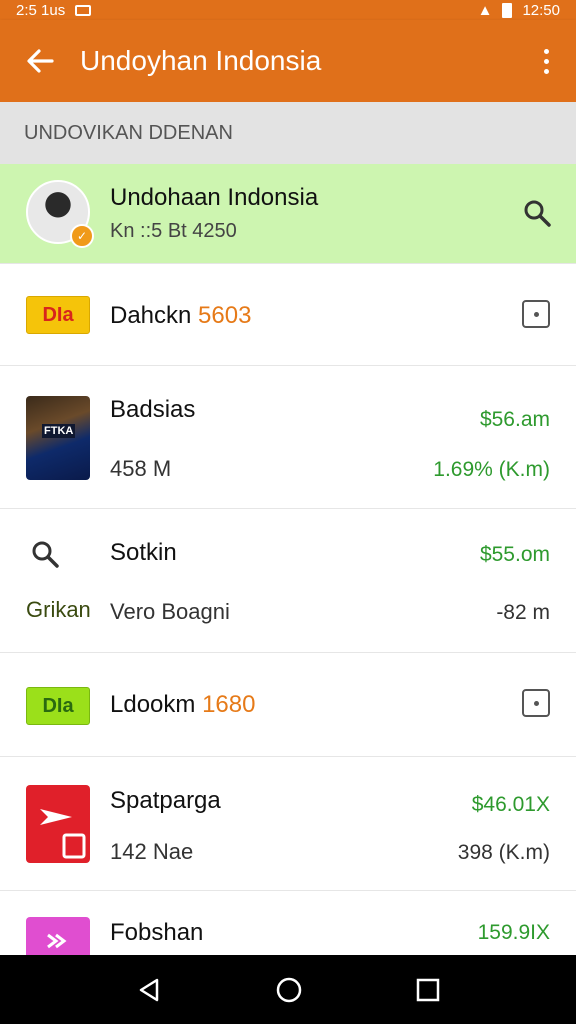  What do you see at coordinates (523, 612) in the screenshot?
I see `value-bottom: -82 m` at bounding box center [523, 612].